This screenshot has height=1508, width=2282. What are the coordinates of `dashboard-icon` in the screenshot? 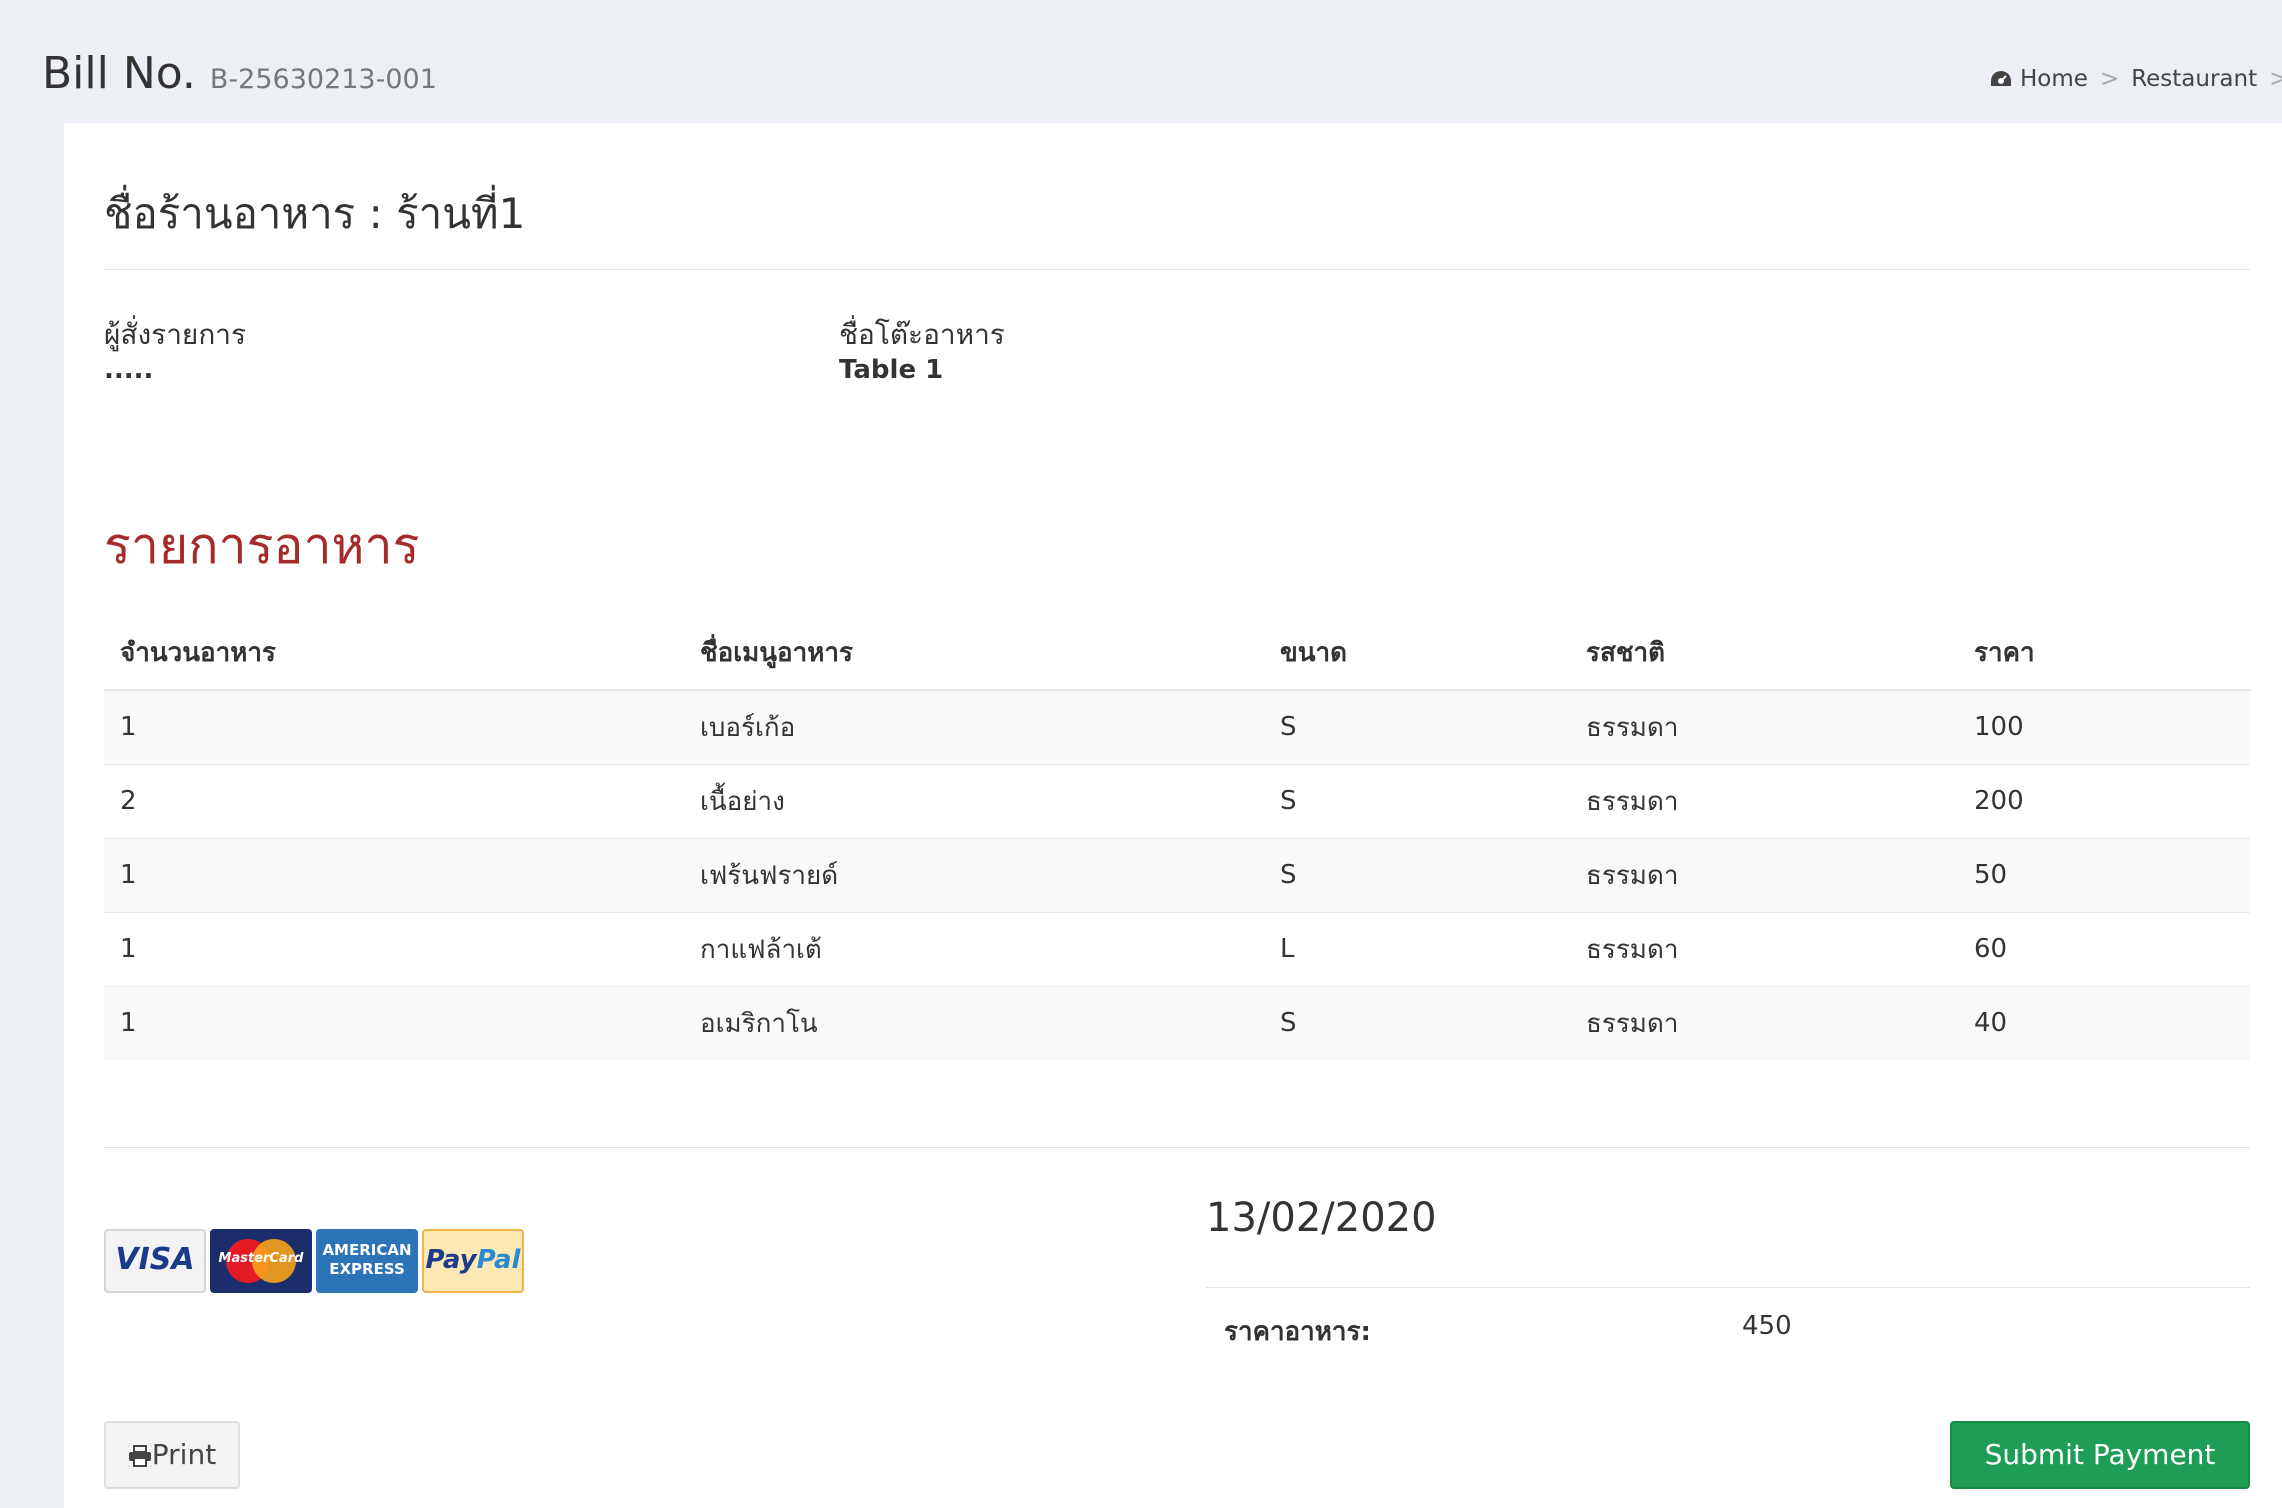 It's located at (2001, 78).